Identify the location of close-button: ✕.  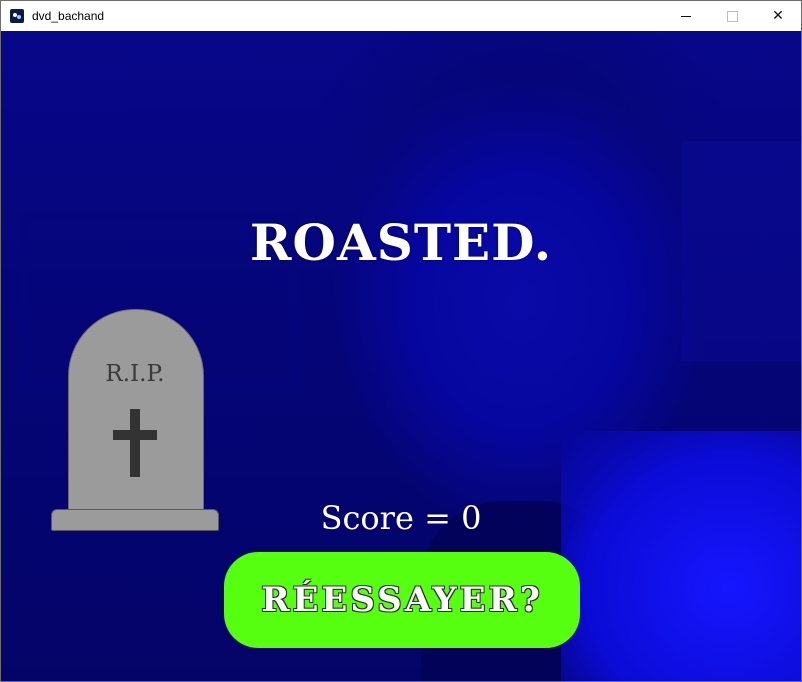
(778, 16).